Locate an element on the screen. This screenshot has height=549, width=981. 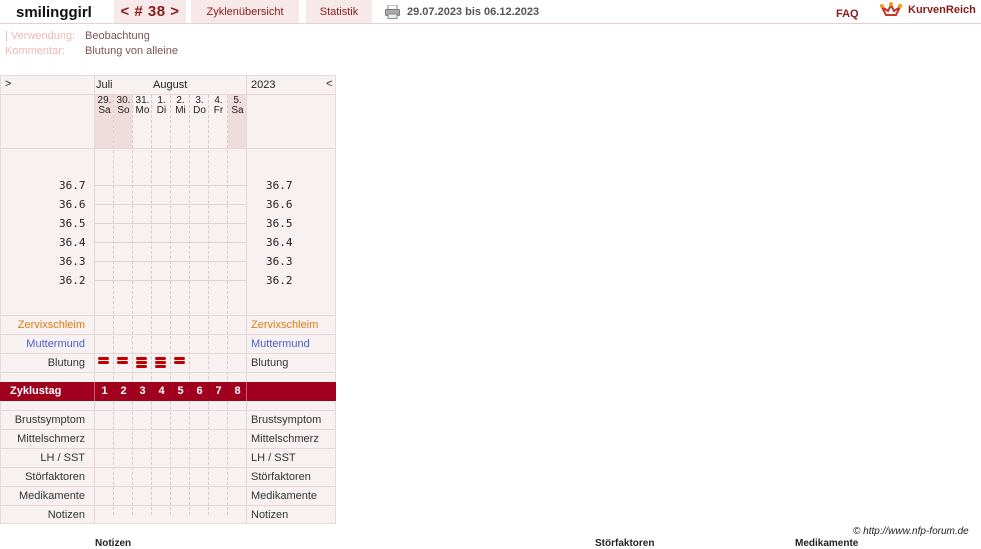
date-range: 29.07.2023 bis 06.12.2023 is located at coordinates (473, 12).